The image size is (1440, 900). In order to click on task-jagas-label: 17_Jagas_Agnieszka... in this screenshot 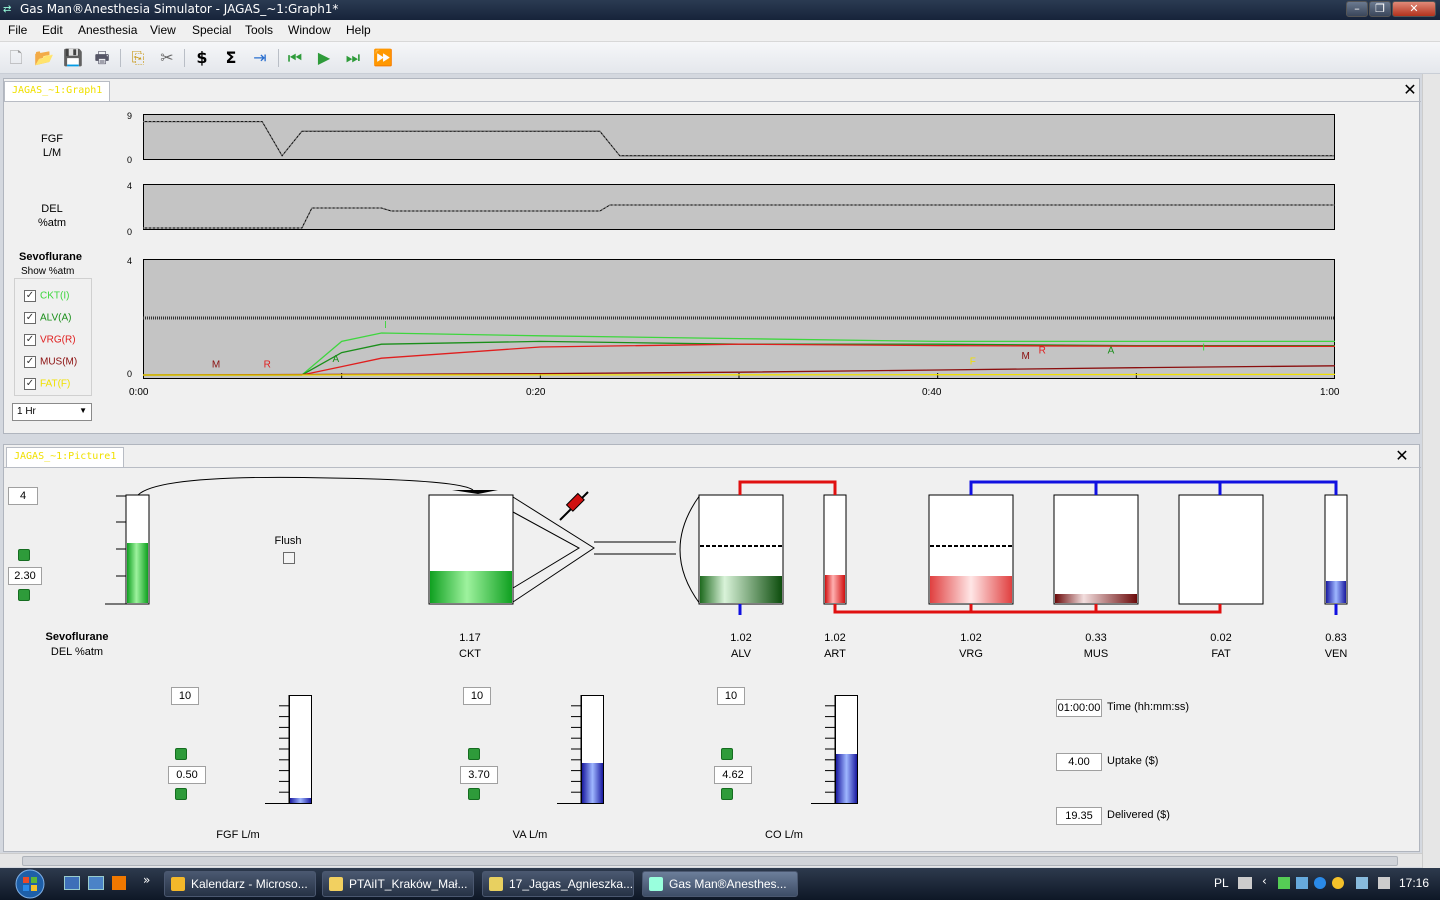, I will do `click(571, 884)`.